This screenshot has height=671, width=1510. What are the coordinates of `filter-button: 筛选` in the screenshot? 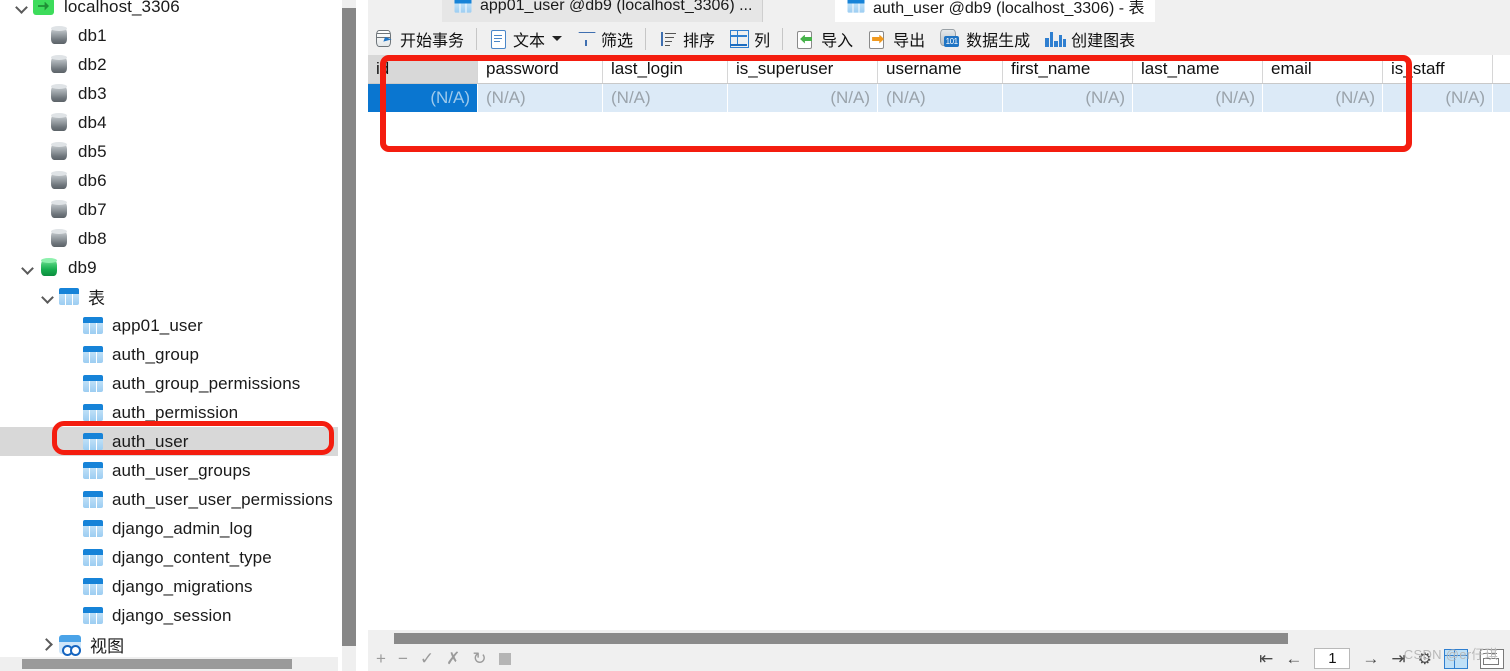 It's located at (604, 39).